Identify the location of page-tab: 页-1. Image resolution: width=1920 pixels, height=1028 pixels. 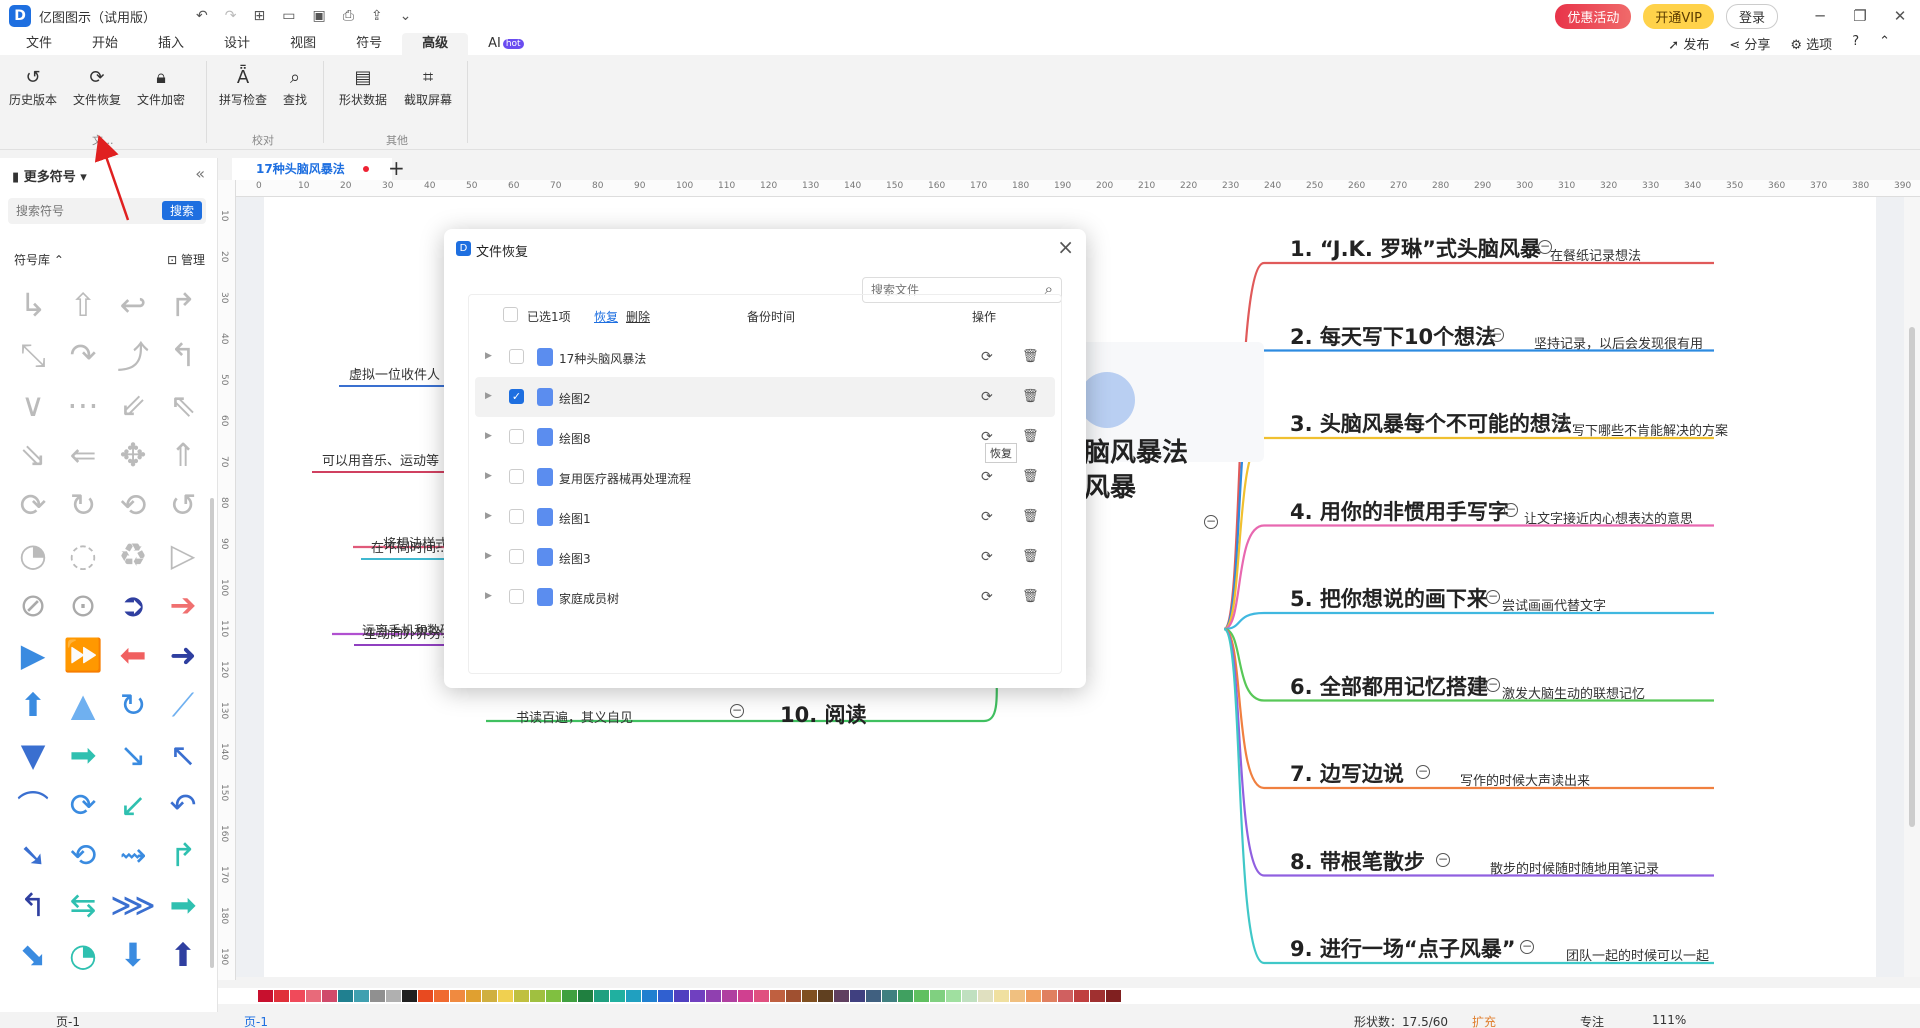
(256, 1020).